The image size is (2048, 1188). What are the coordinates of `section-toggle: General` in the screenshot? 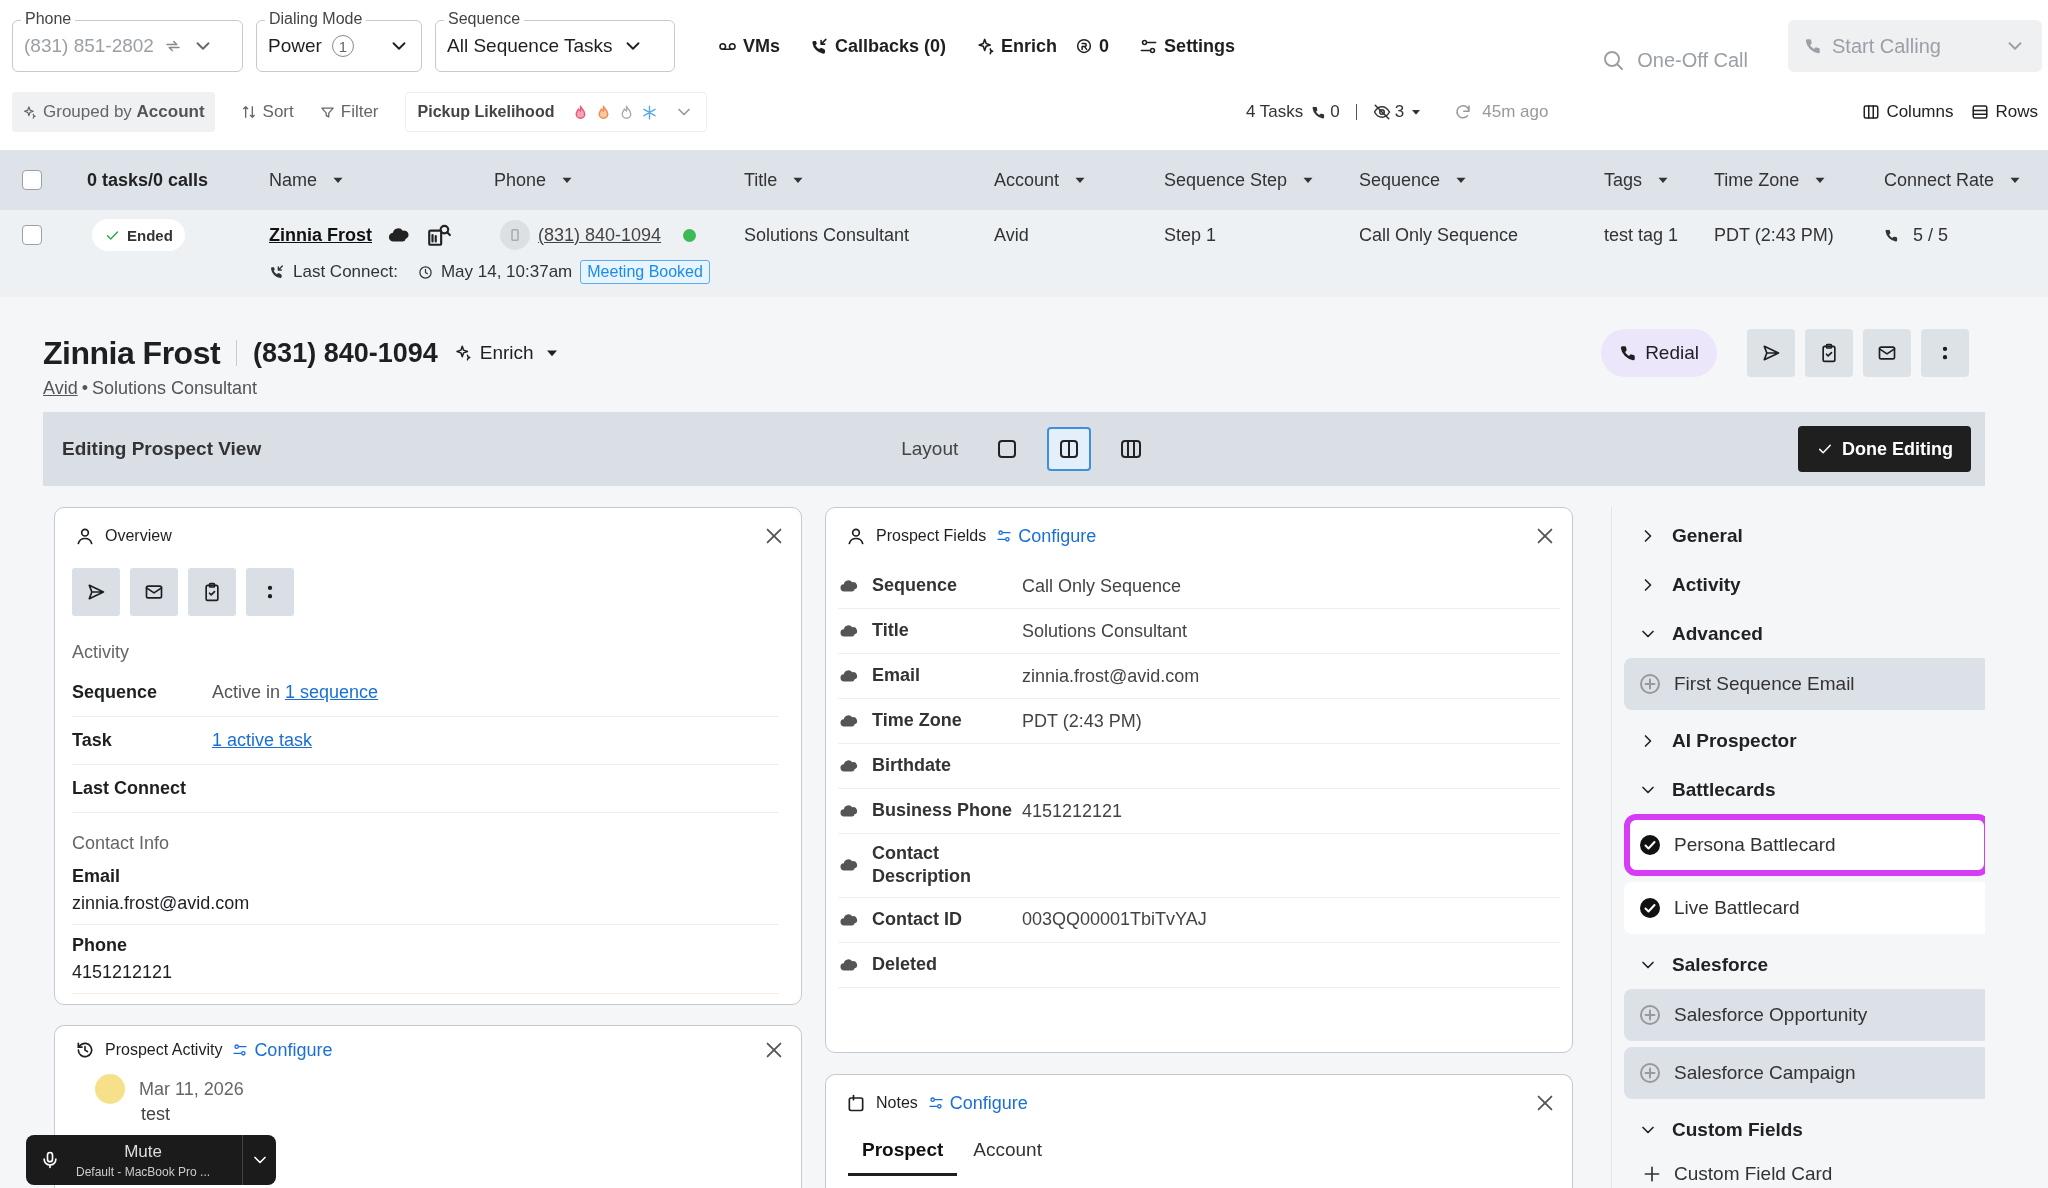 It's located at (1683, 535).